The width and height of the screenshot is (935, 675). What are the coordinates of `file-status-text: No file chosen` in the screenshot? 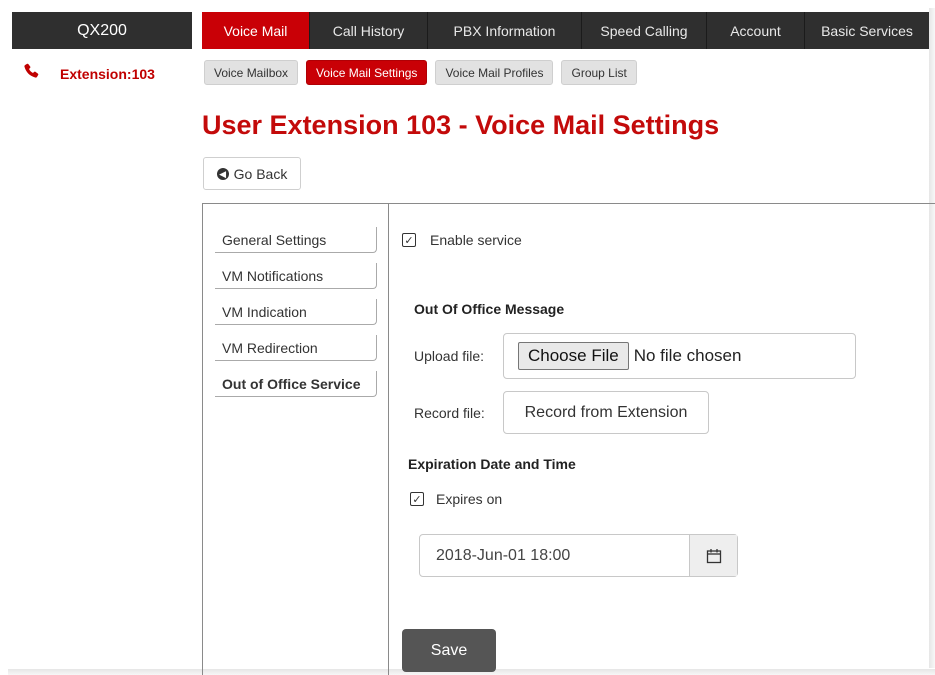 It's located at (687, 355).